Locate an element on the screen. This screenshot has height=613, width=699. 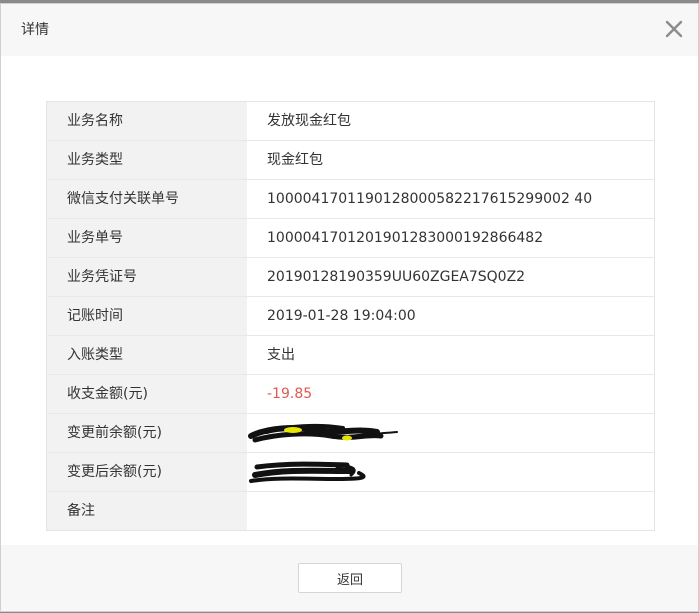
table-row: 业务凭证号 20190128190359UU60ZGEA7SQ0Z2 is located at coordinates (350, 277).